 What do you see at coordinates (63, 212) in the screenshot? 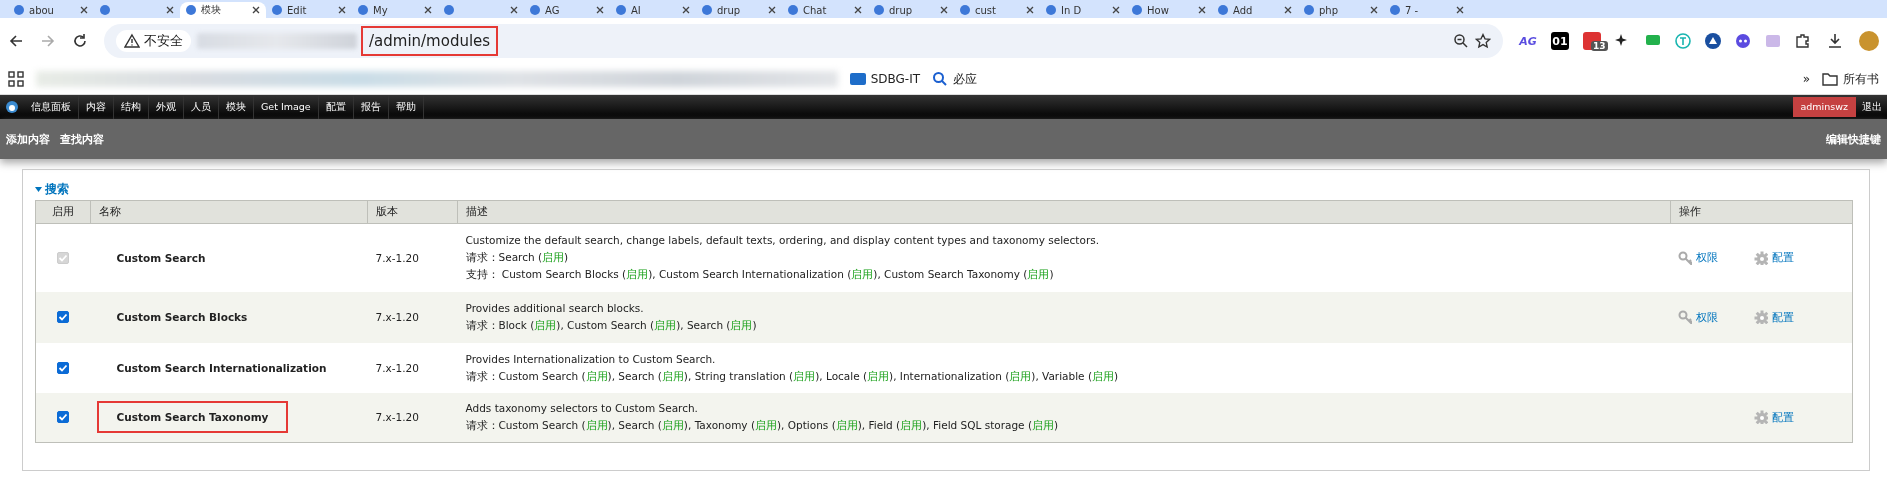
I see `column-header: 启用` at bounding box center [63, 212].